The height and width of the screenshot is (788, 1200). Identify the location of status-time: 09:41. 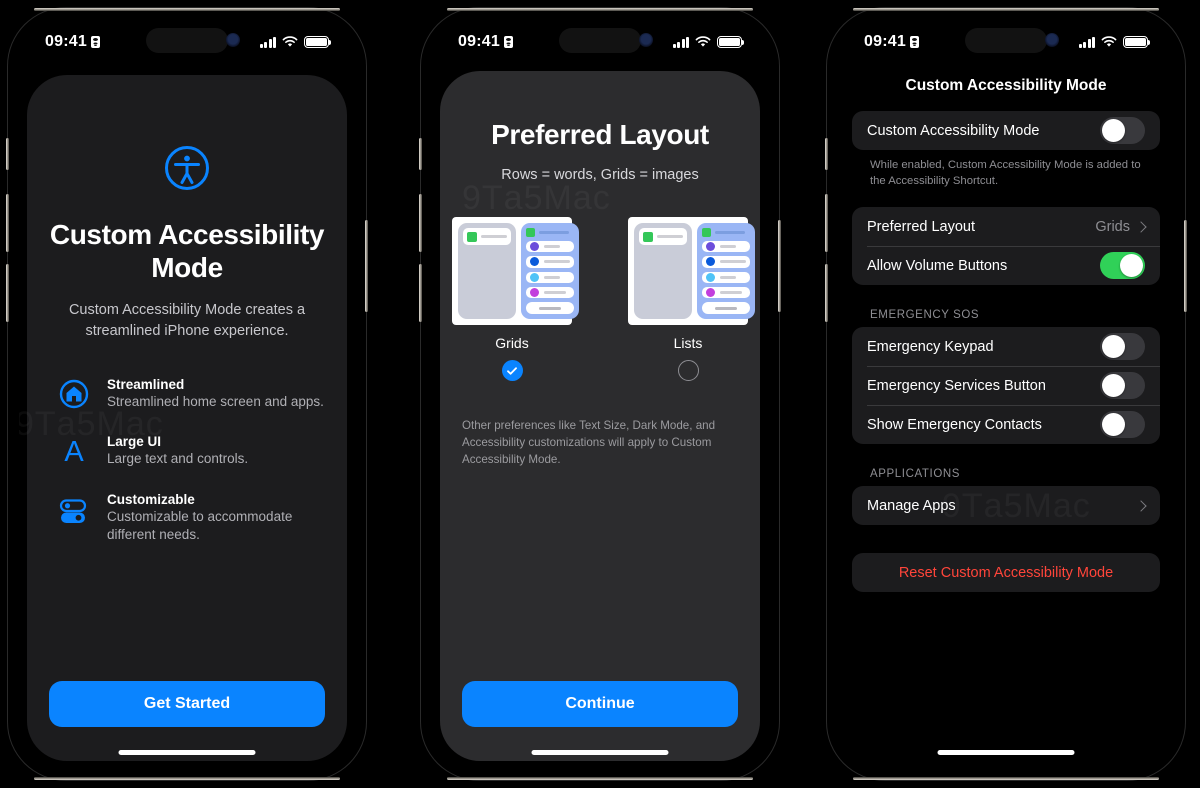
(72, 42).